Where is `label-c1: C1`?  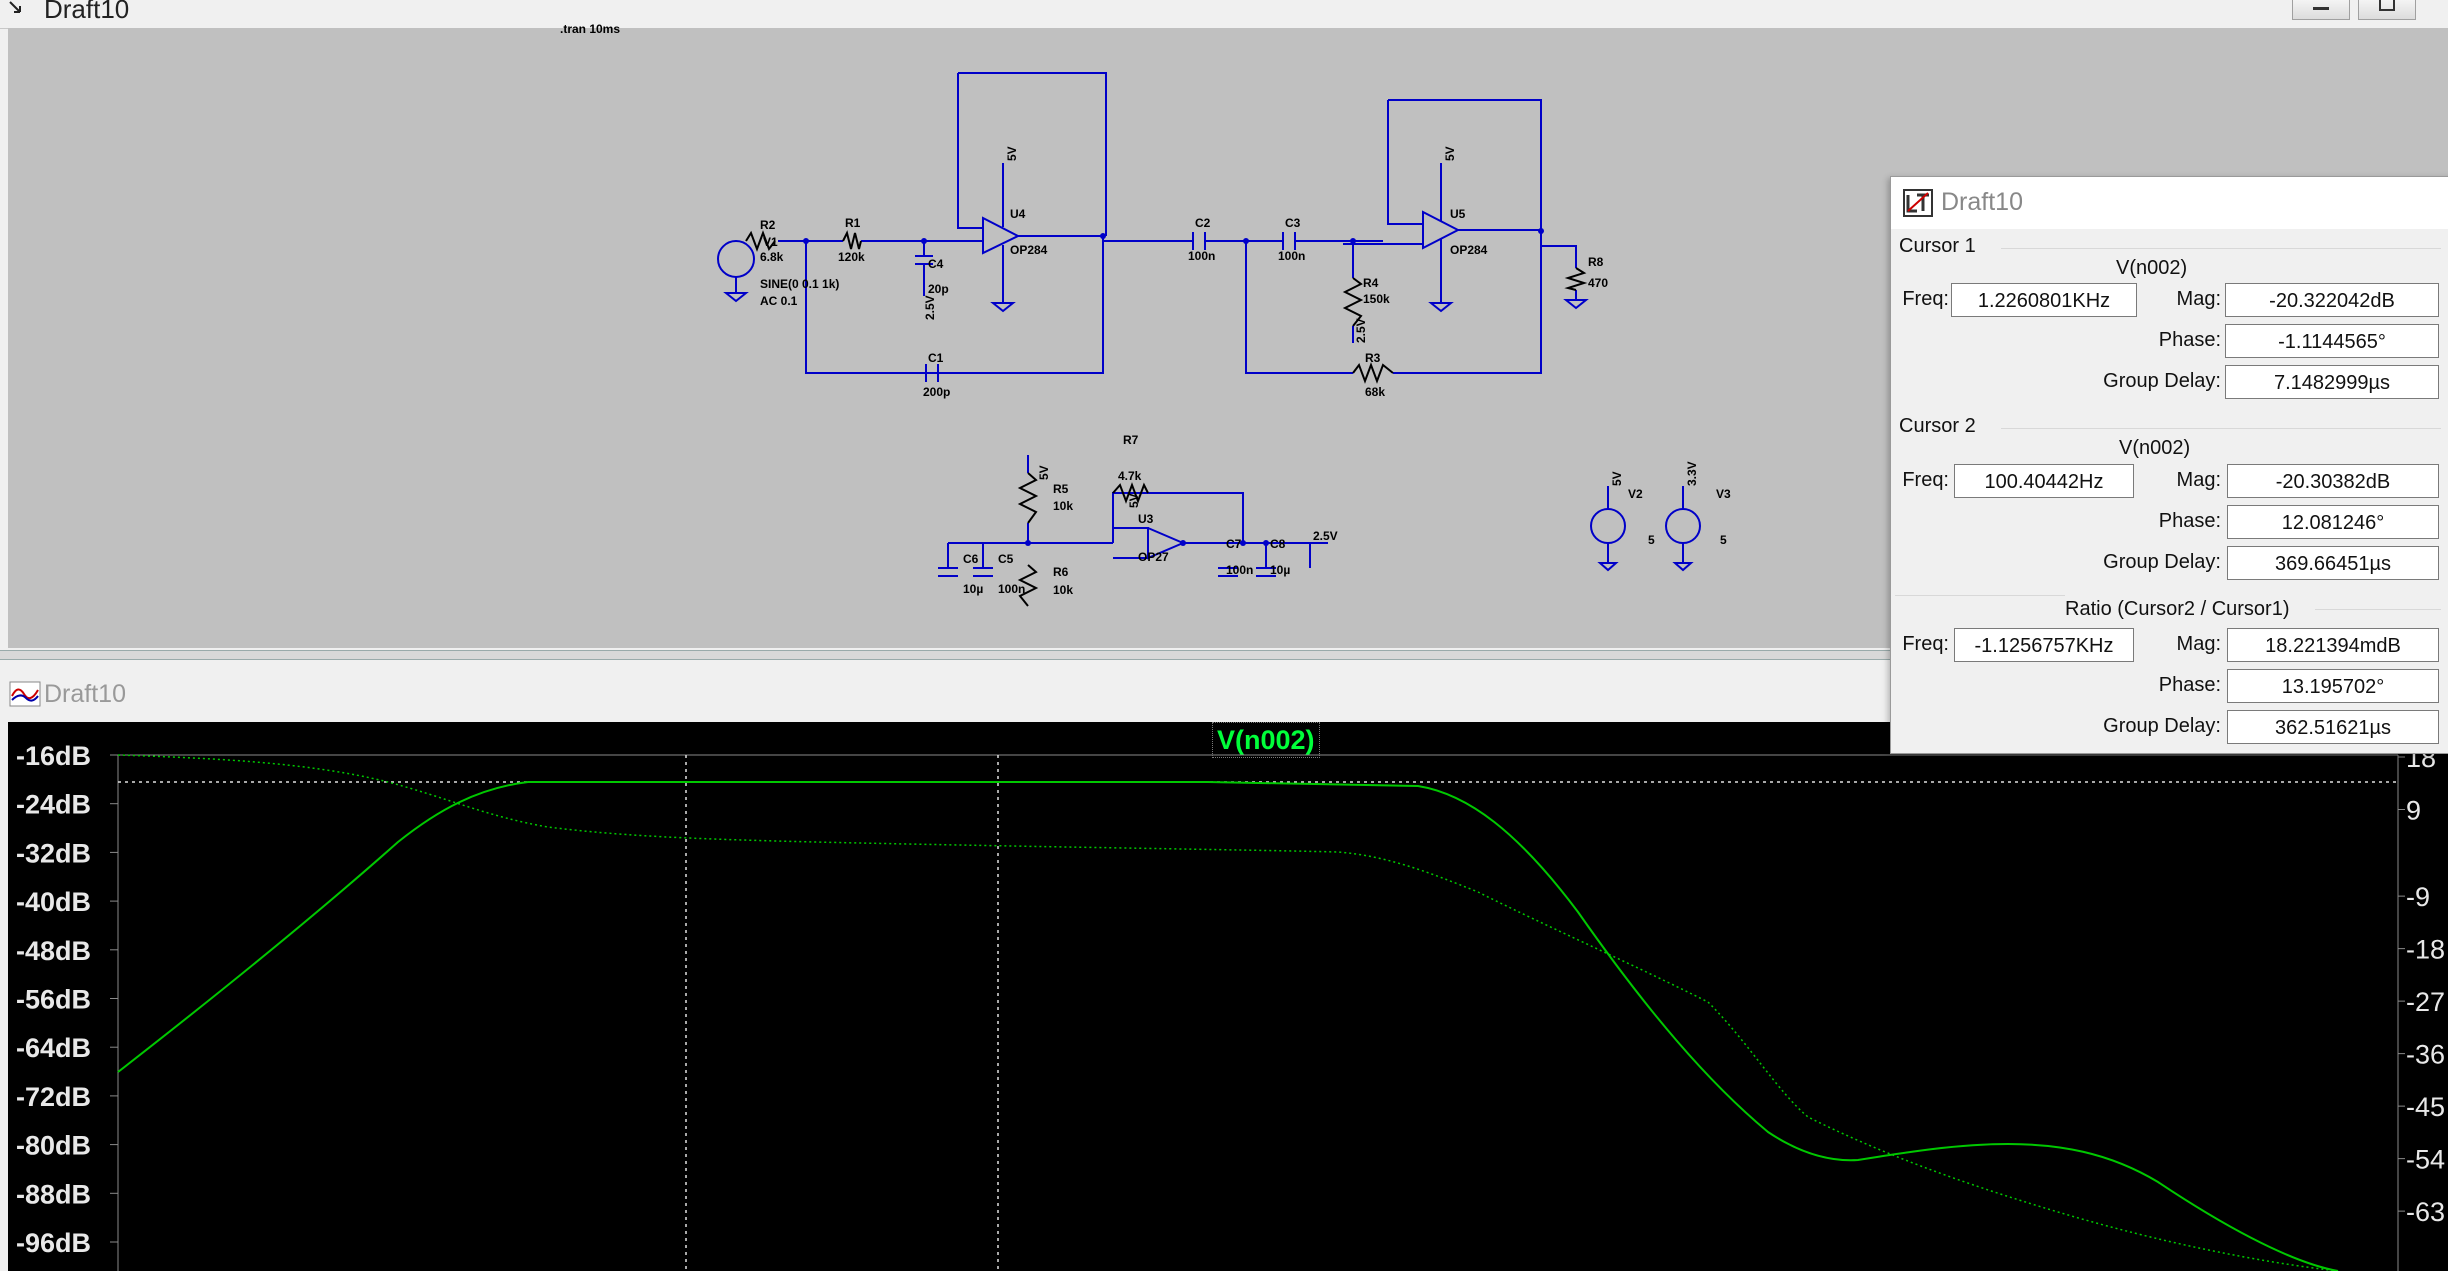 label-c1: C1 is located at coordinates (936, 358).